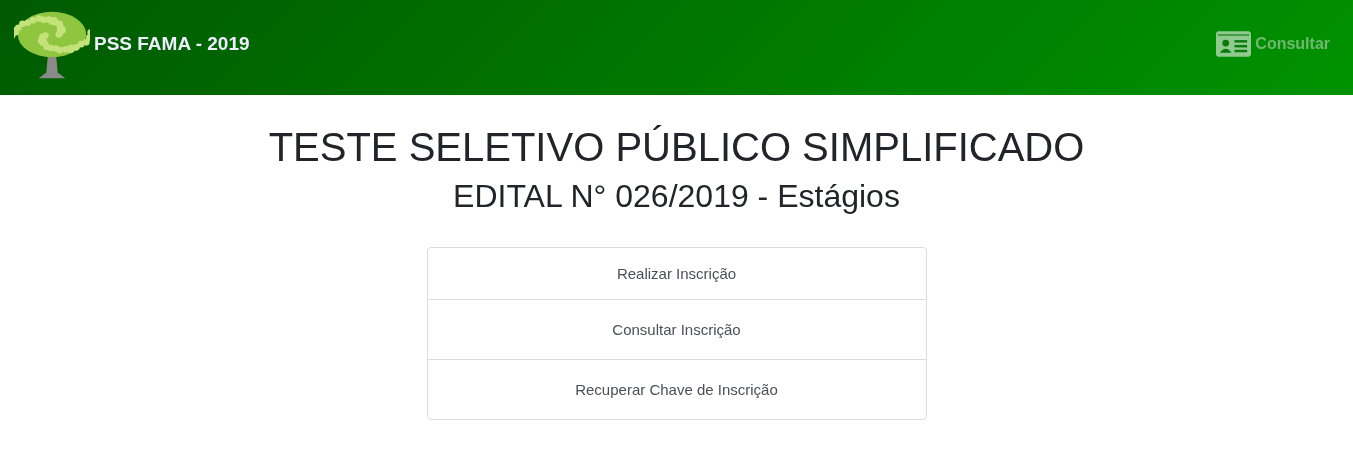  What do you see at coordinates (676, 147) in the screenshot?
I see `page-title: TESTE SELETIVO PÚBLICO SIMPLIFICADO` at bounding box center [676, 147].